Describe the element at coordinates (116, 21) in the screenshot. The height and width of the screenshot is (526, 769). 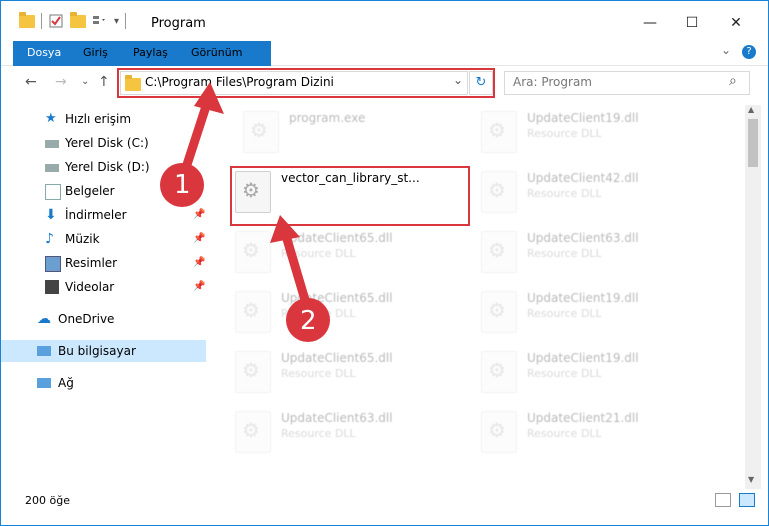
I see `dropdown-icon: ▾` at that location.